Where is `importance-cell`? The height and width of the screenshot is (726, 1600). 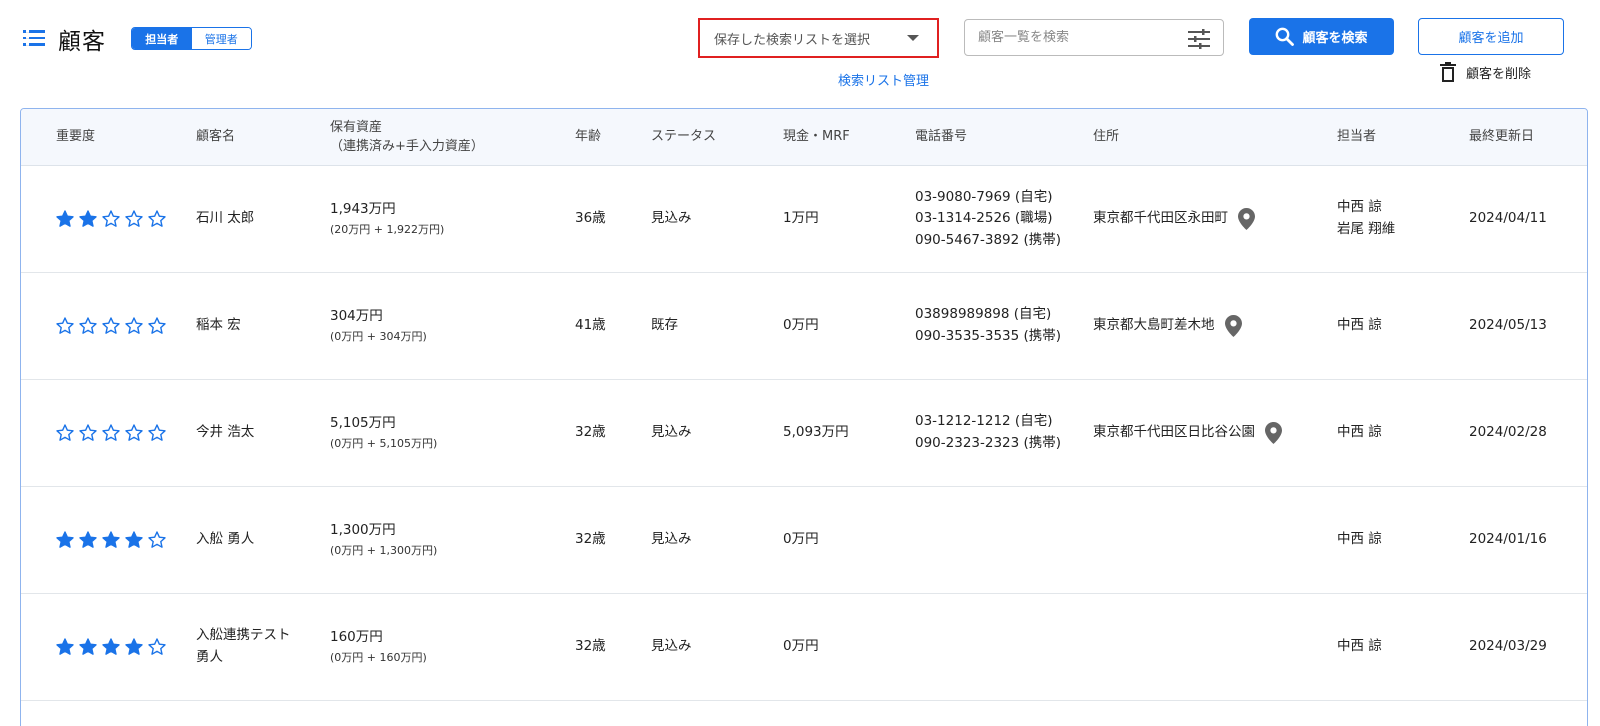
importance-cell is located at coordinates (111, 540).